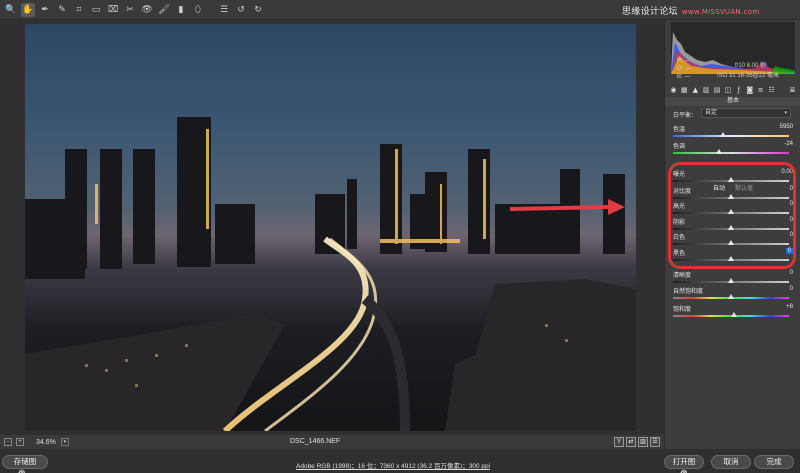  What do you see at coordinates (164, 10) in the screenshot?
I see `brush-icon: 🖌` at bounding box center [164, 10].